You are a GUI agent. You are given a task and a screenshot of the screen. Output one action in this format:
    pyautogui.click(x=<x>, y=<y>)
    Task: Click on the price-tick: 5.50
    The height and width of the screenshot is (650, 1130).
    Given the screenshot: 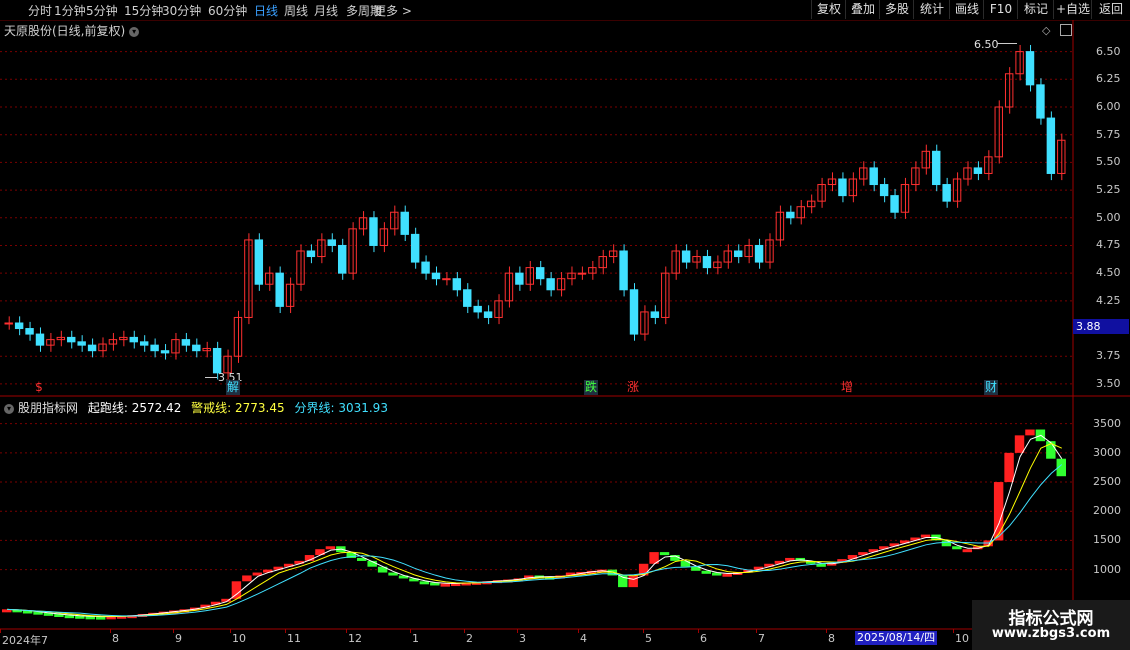 What is the action you would take?
    pyautogui.click(x=1108, y=162)
    